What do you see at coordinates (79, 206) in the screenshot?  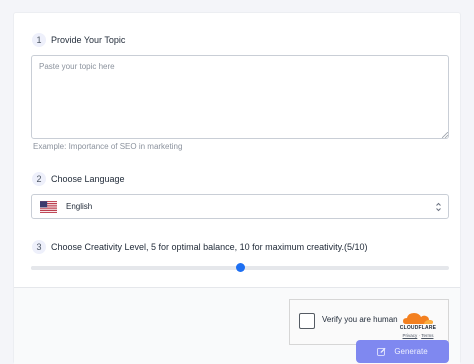 I see `selected-language: English` at bounding box center [79, 206].